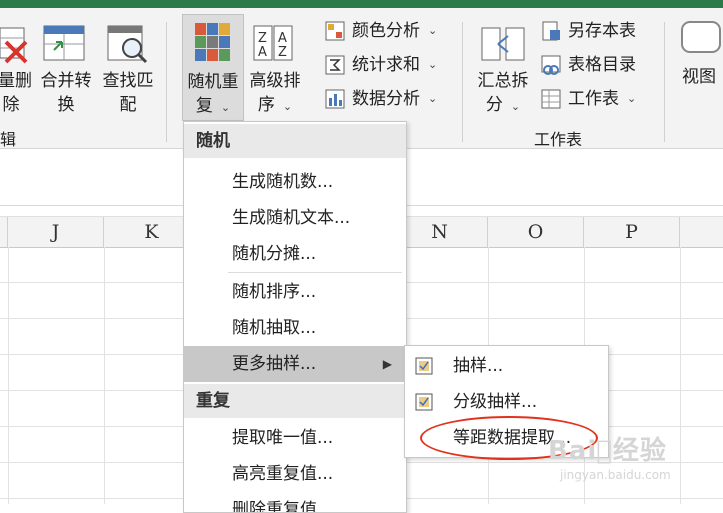 The image size is (723, 513). I want to click on color-analysis-label: 颜色分析, so click(386, 31).